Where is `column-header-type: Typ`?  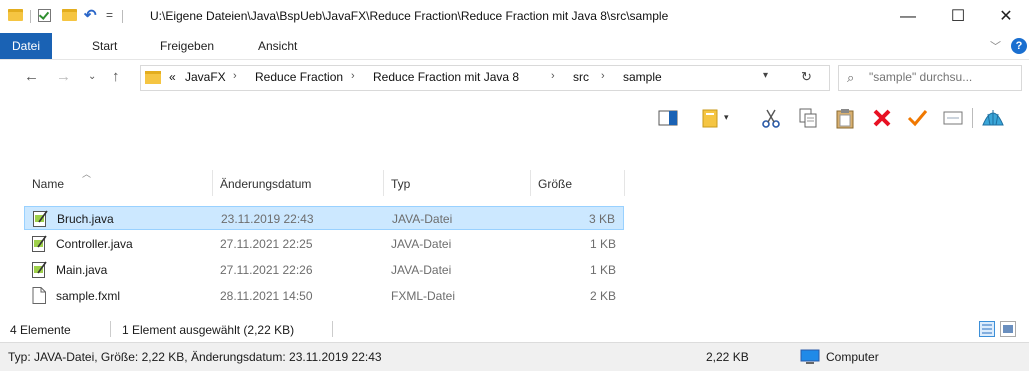 column-header-type: Typ is located at coordinates (400, 184).